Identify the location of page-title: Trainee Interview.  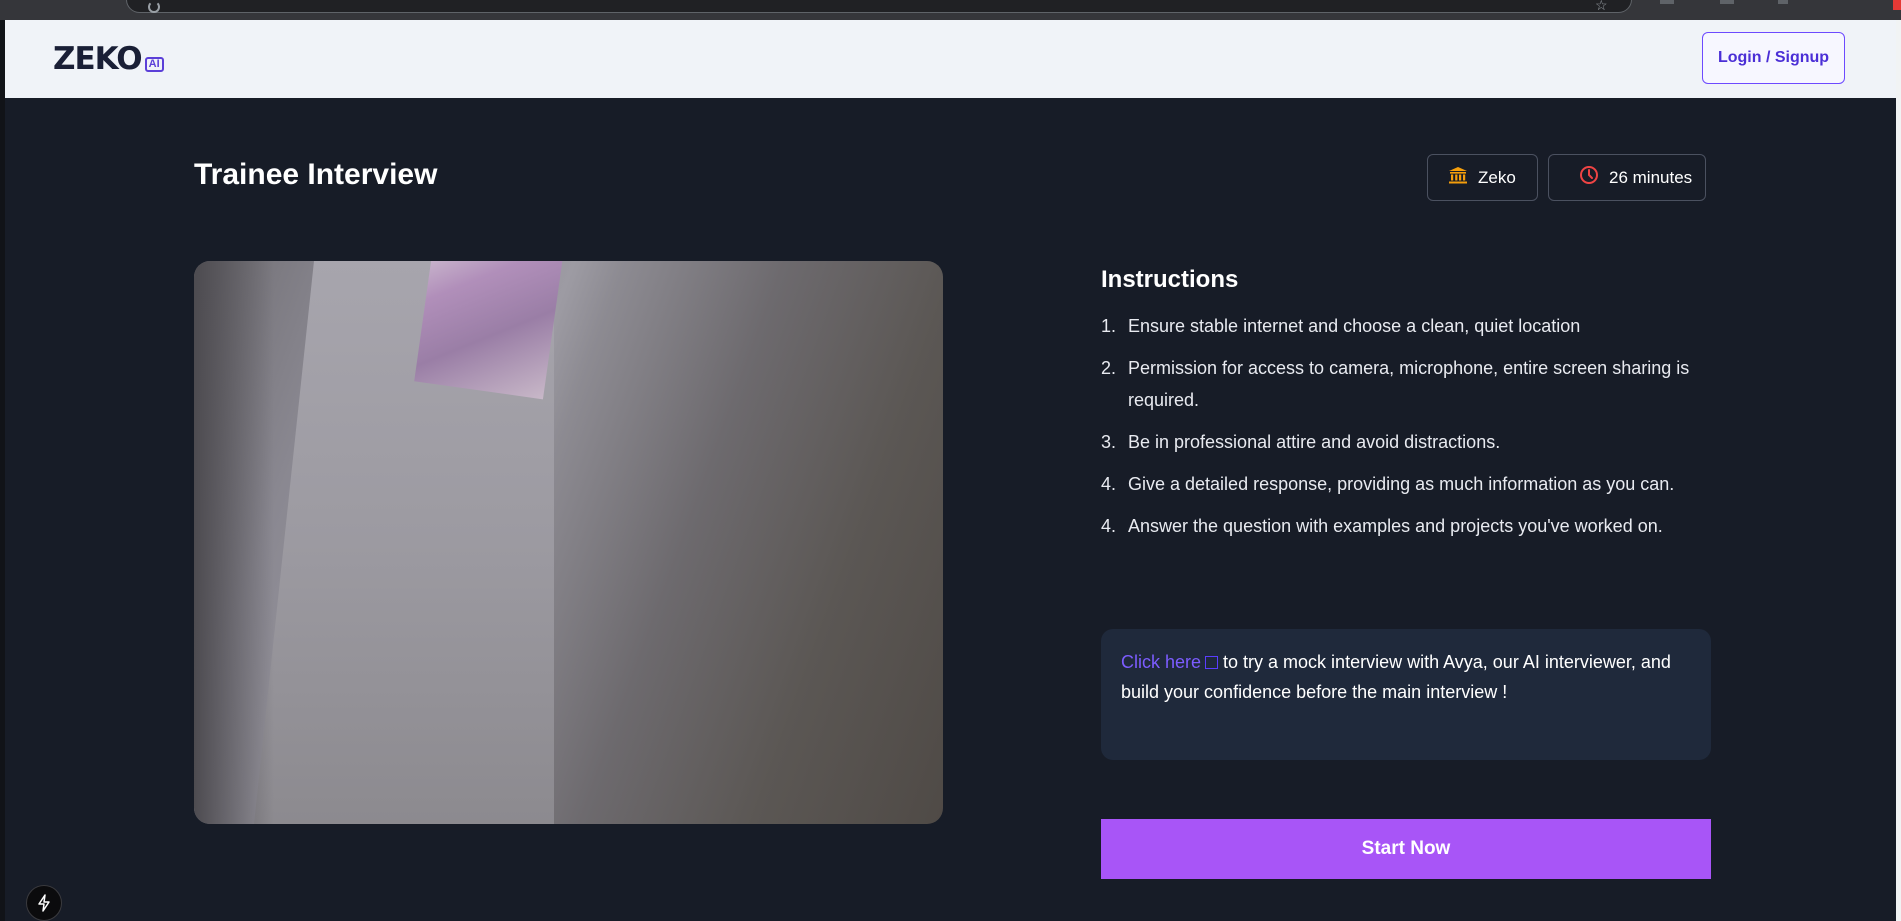
(316, 174).